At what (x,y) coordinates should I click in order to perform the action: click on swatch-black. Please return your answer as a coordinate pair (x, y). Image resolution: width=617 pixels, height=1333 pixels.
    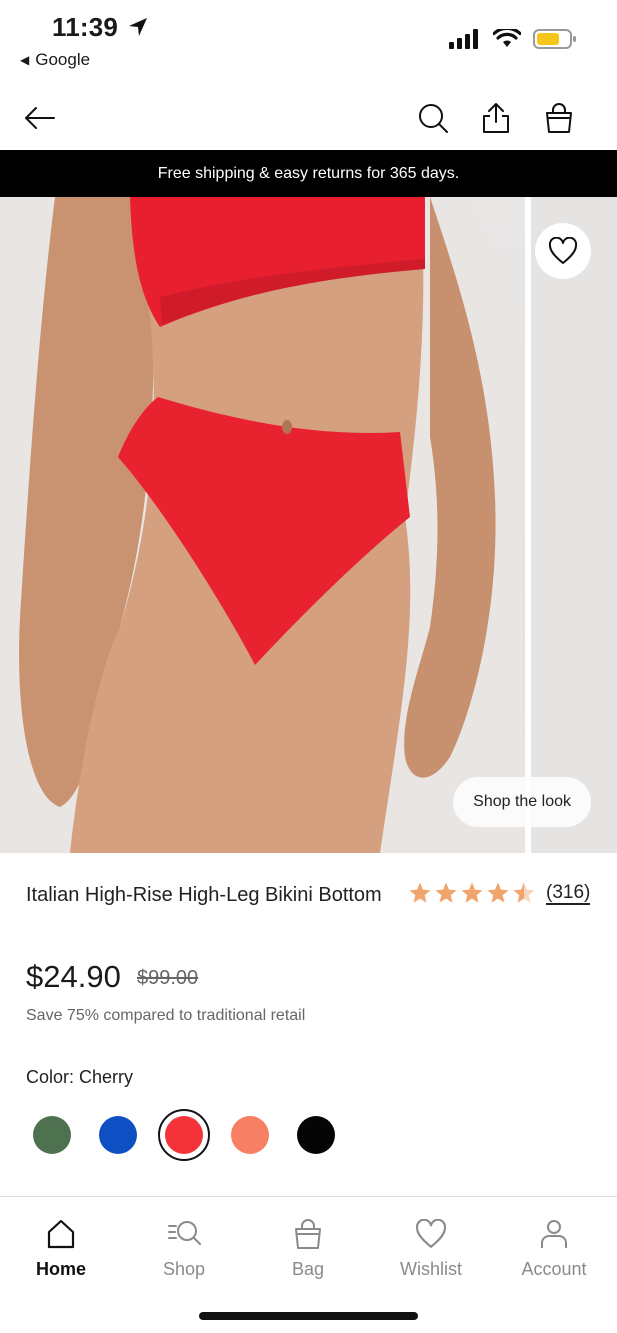
    Looking at the image, I should click on (316, 1135).